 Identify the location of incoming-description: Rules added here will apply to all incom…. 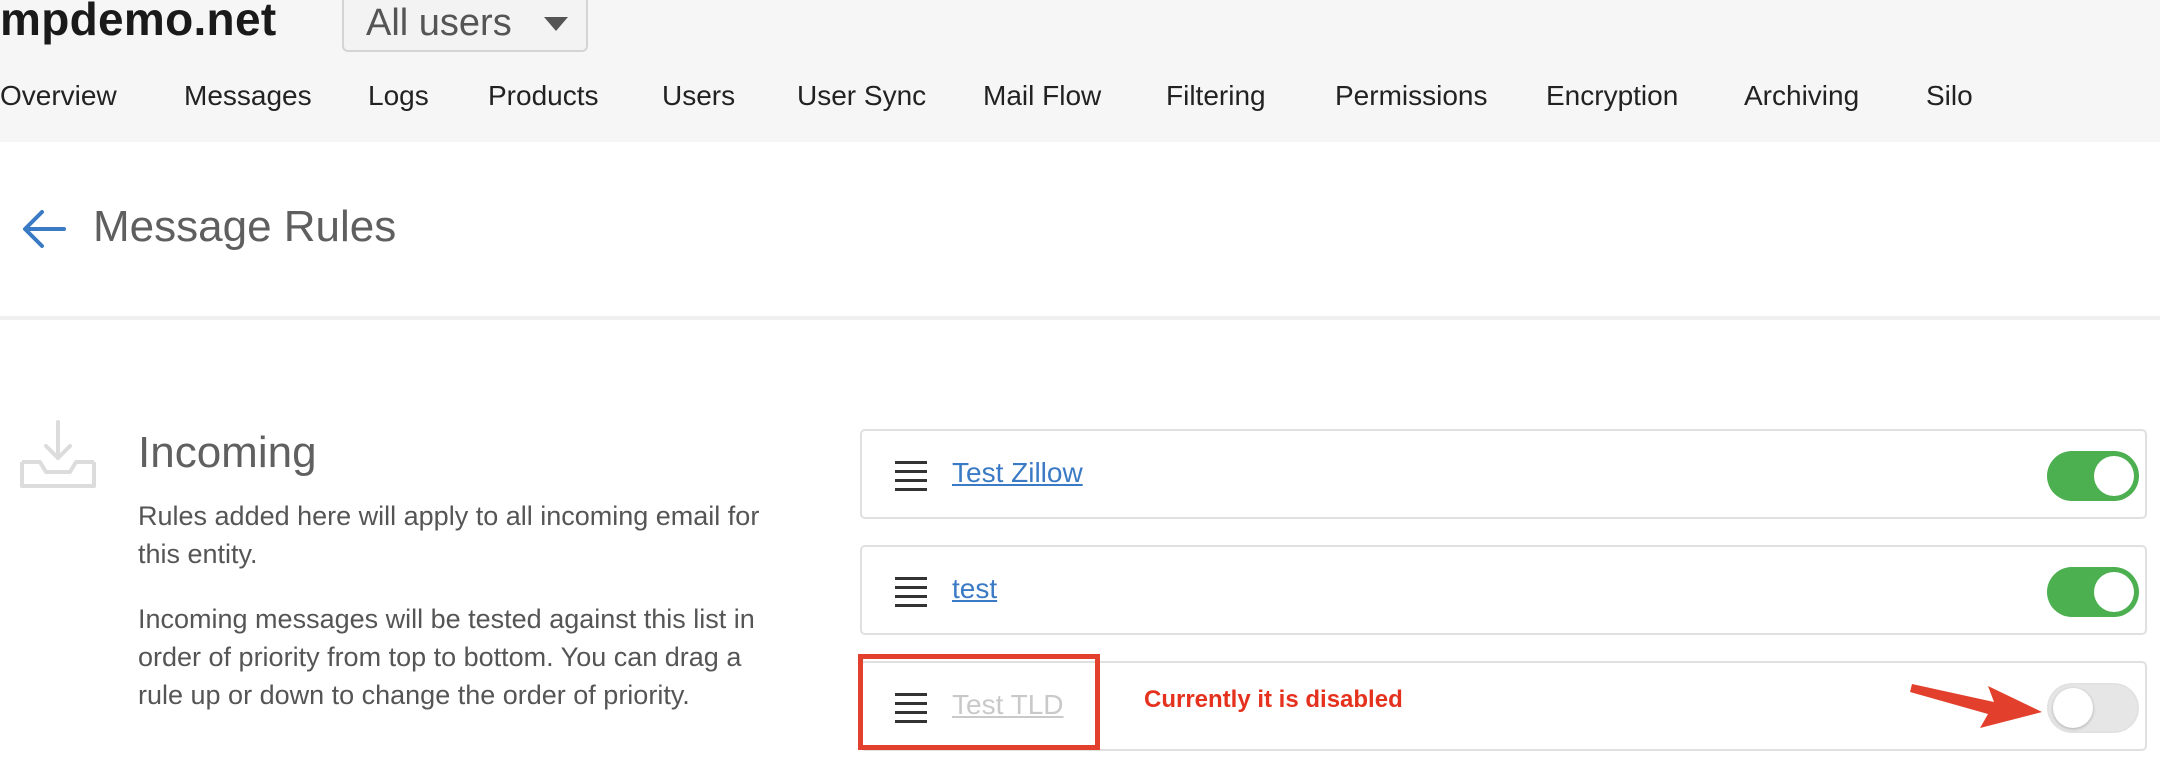
(449, 535).